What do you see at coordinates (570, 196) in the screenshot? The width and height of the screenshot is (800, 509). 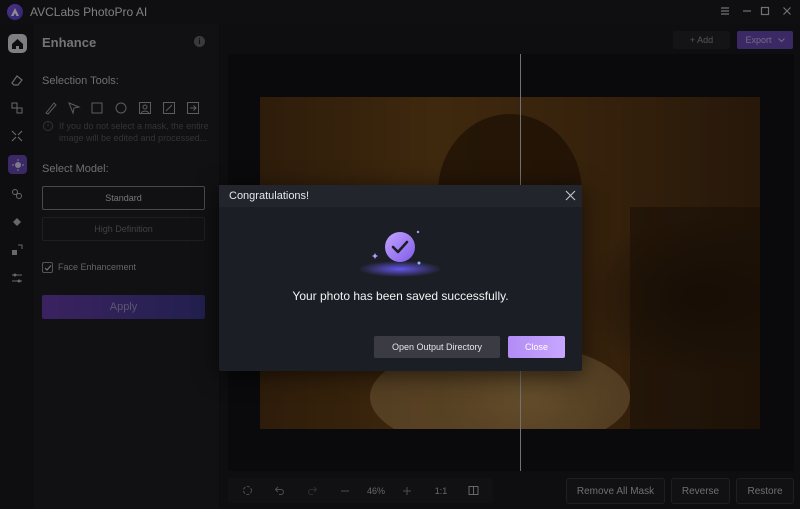 I see `dialog-close-icon` at bounding box center [570, 196].